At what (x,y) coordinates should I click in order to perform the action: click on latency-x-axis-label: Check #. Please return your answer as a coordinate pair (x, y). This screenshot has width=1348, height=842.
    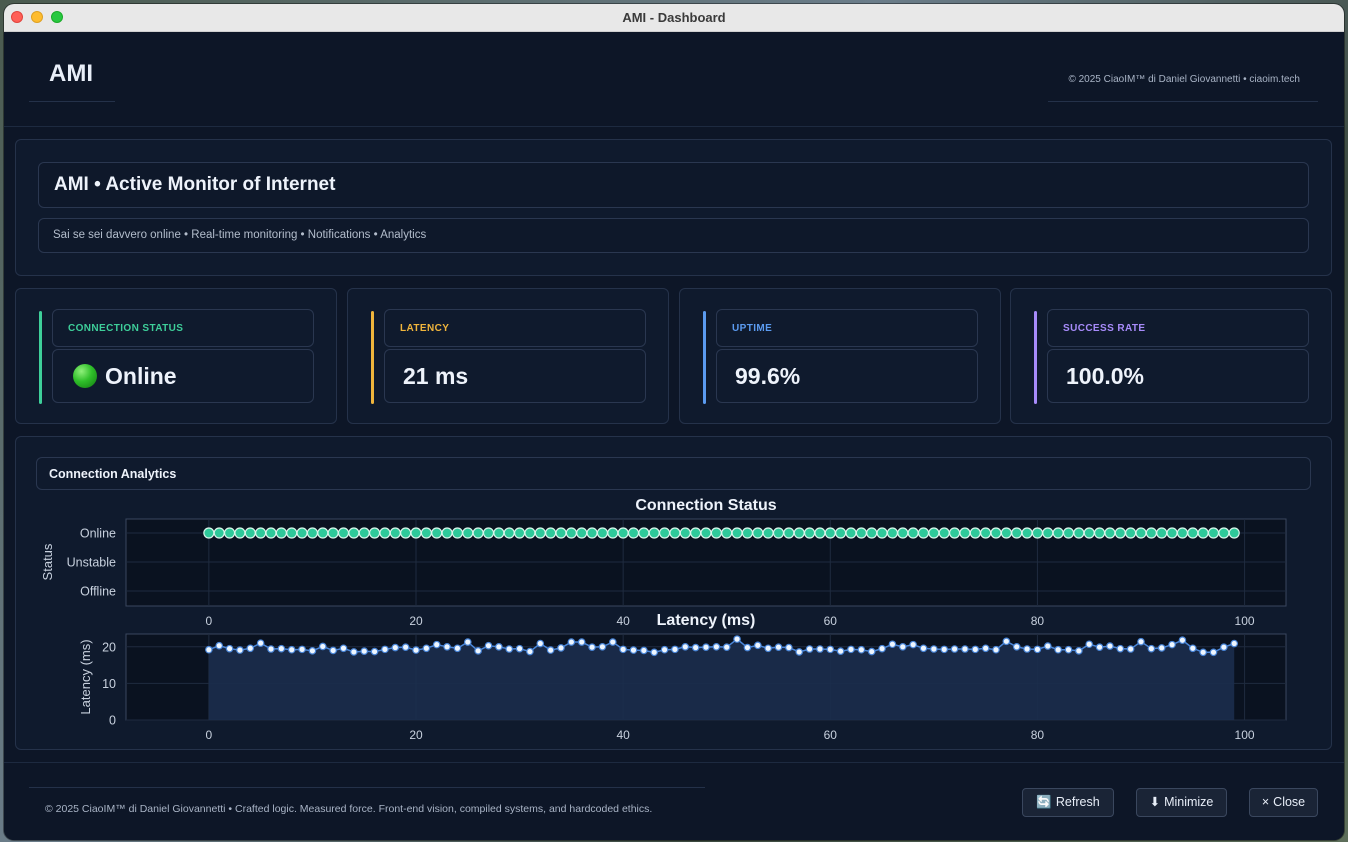
    Looking at the image, I should click on (706, 748).